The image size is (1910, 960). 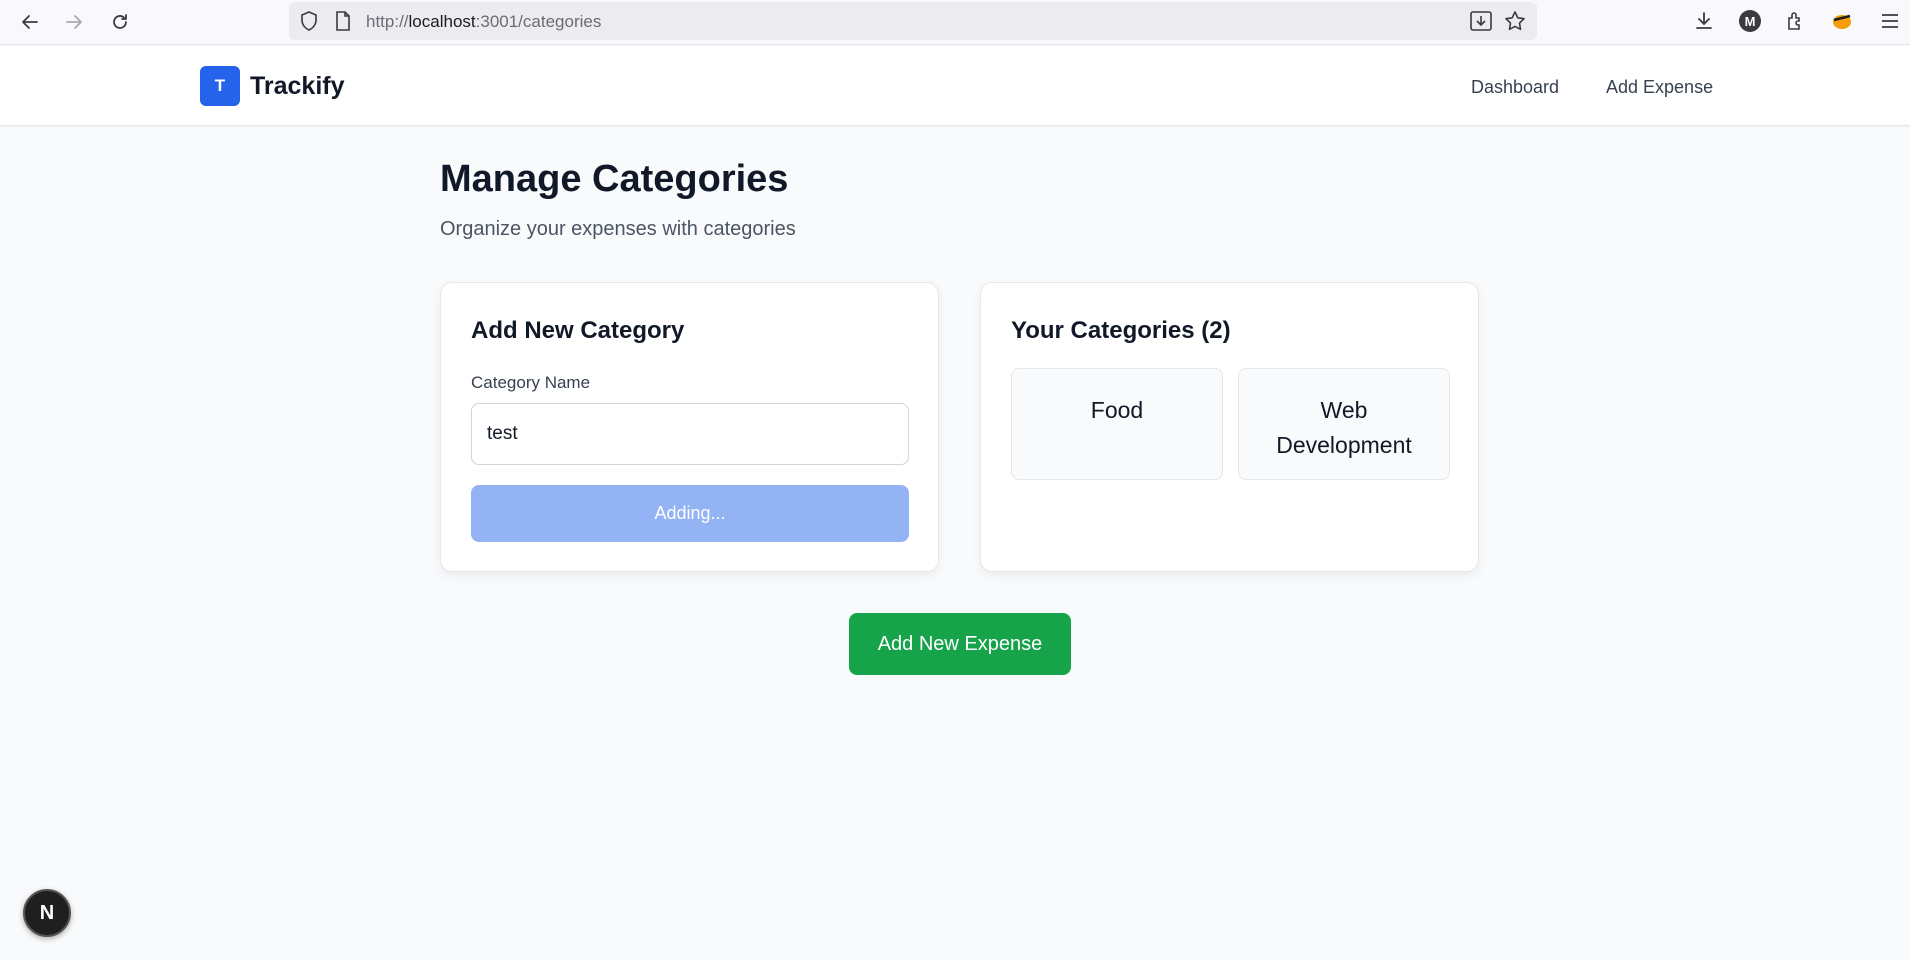 What do you see at coordinates (618, 229) in the screenshot?
I see `page-subtitle: Organize your expenses with categories` at bounding box center [618, 229].